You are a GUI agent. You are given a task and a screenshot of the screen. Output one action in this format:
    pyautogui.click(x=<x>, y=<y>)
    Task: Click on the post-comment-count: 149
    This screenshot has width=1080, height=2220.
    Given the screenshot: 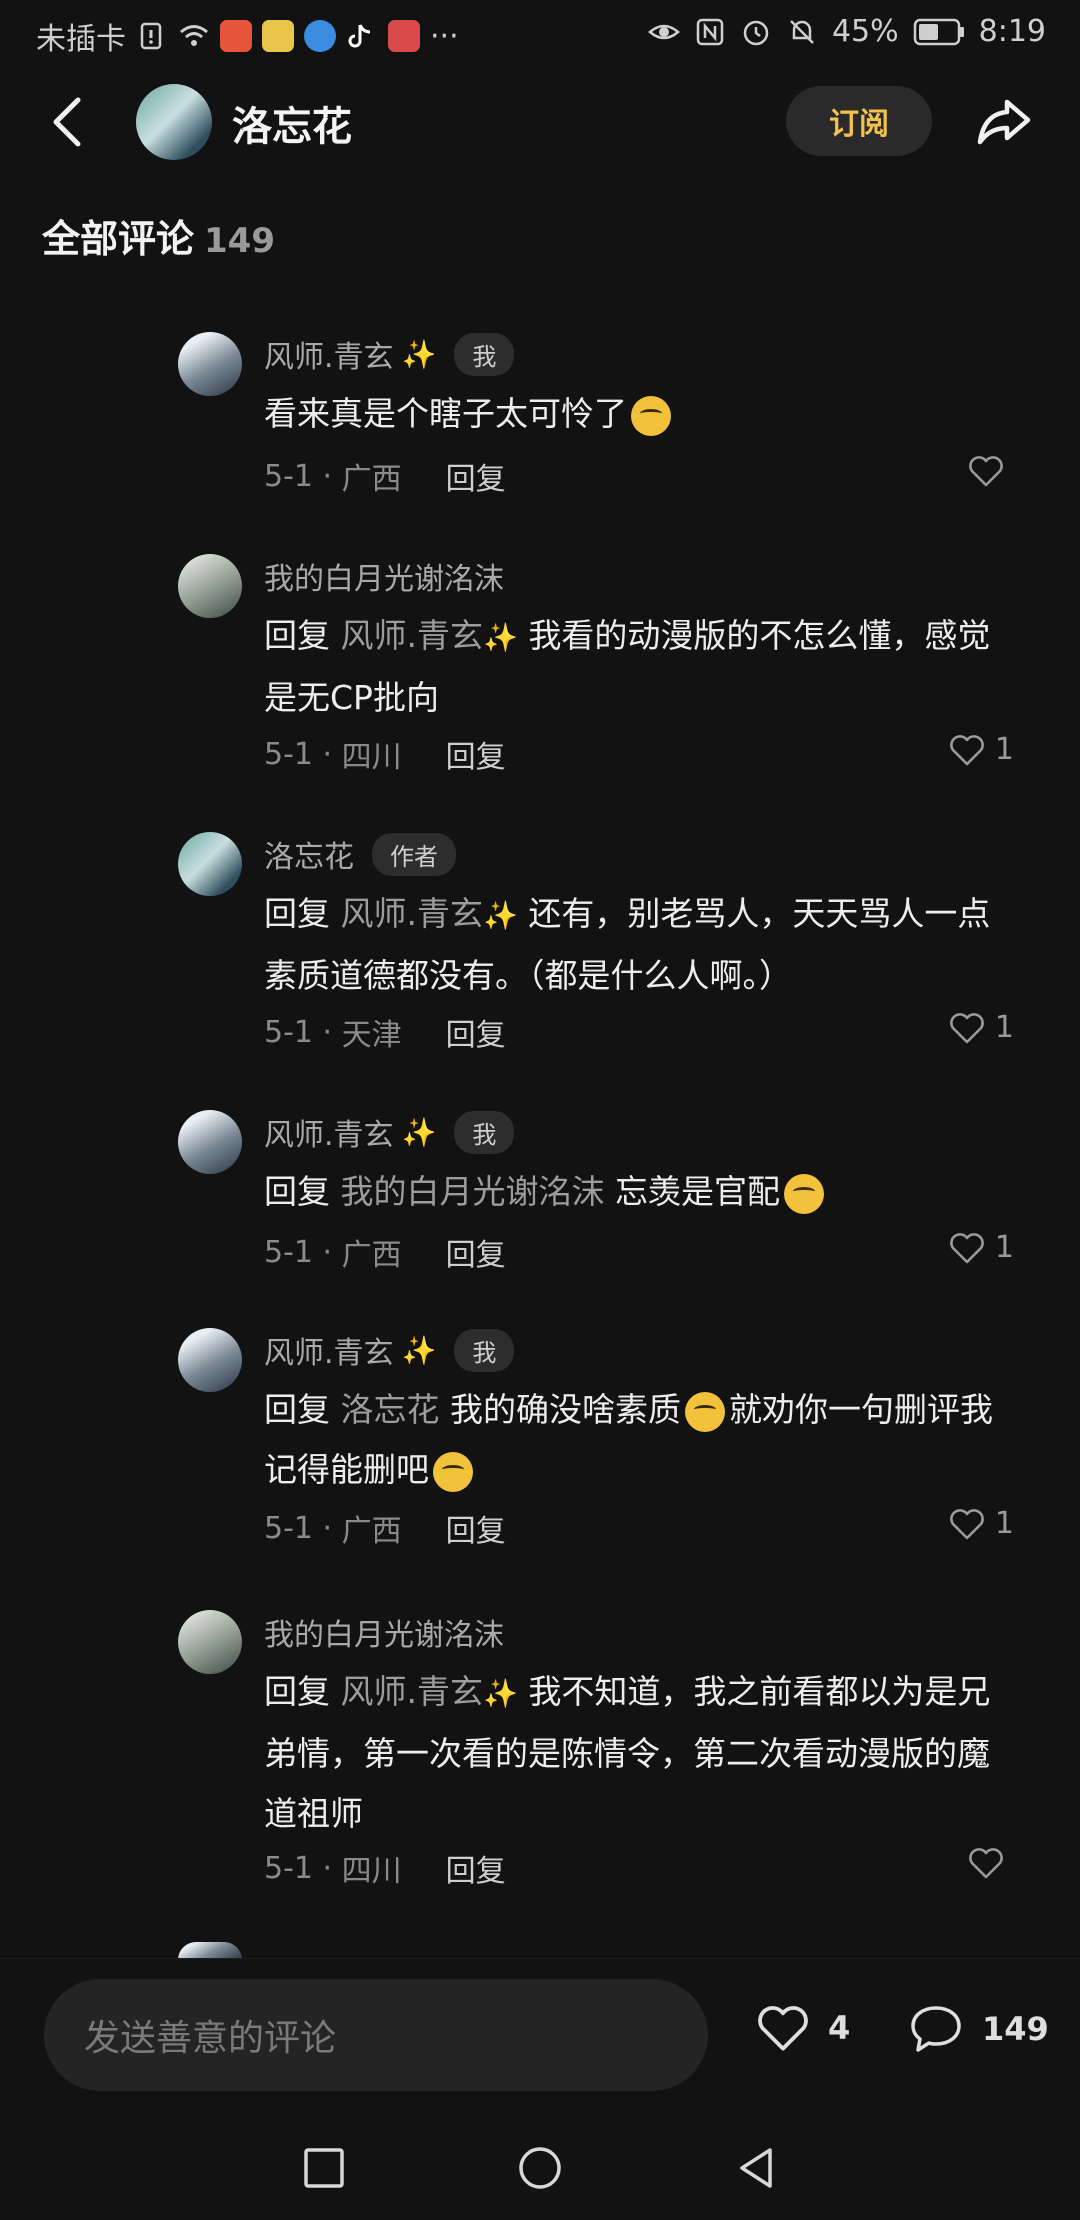 What is the action you would take?
    pyautogui.click(x=1015, y=2029)
    